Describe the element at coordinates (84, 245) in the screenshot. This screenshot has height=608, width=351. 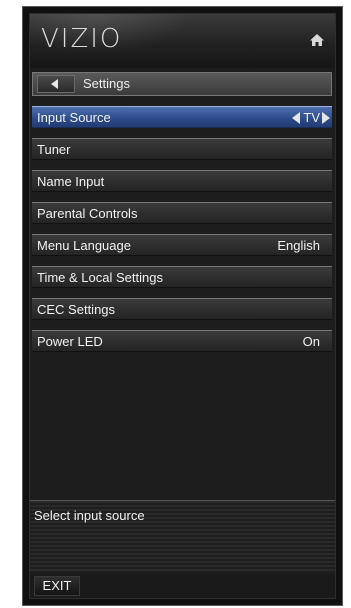
I see `menu-item-label: Menu Language` at that location.